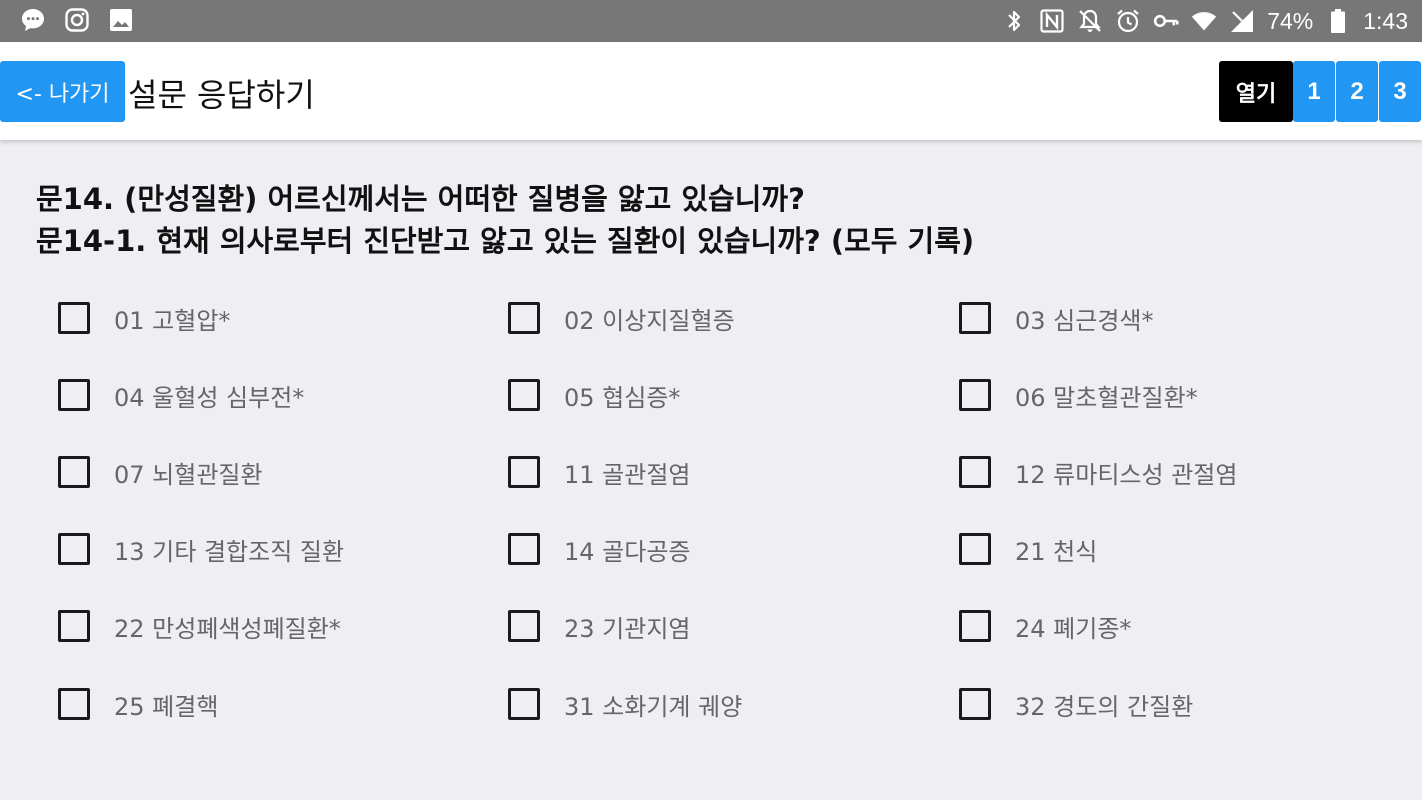  I want to click on bluetooth-icon, so click(1014, 21).